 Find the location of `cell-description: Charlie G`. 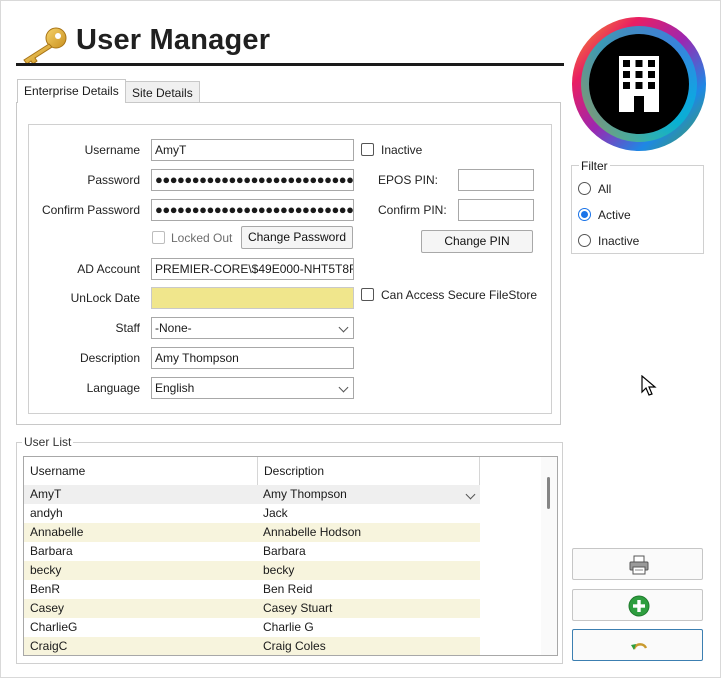

cell-description: Charlie G is located at coordinates (288, 627).